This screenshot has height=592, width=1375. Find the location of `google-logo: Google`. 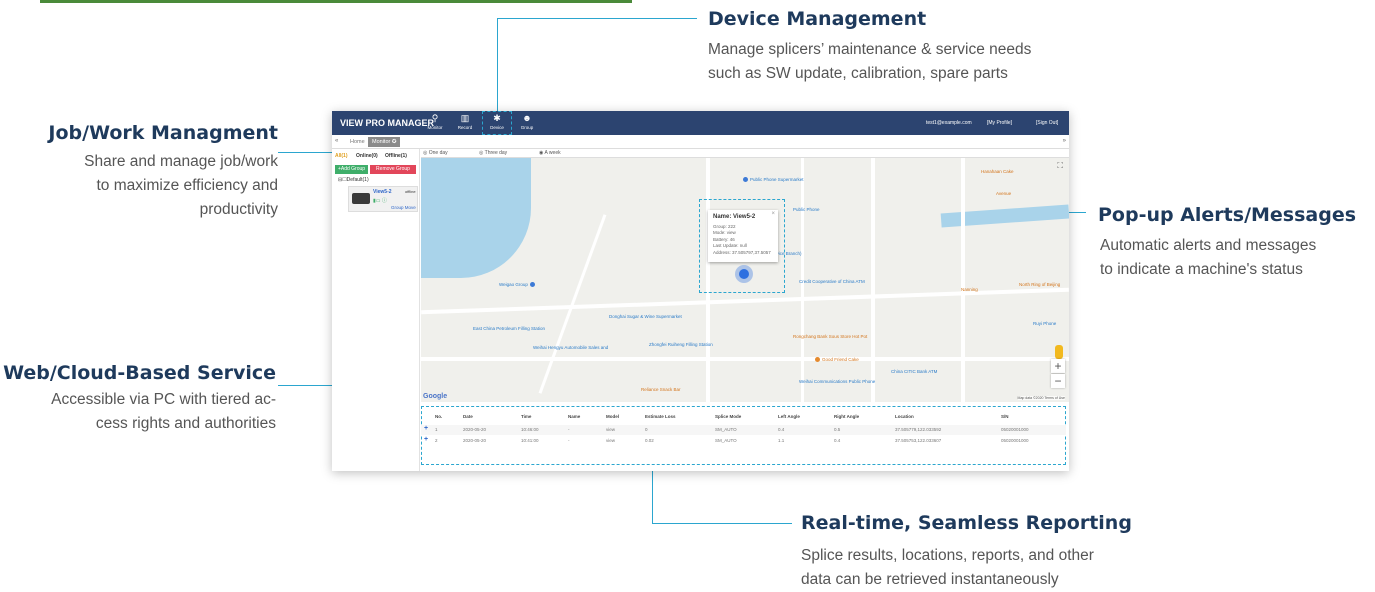

google-logo: Google is located at coordinates (435, 396).